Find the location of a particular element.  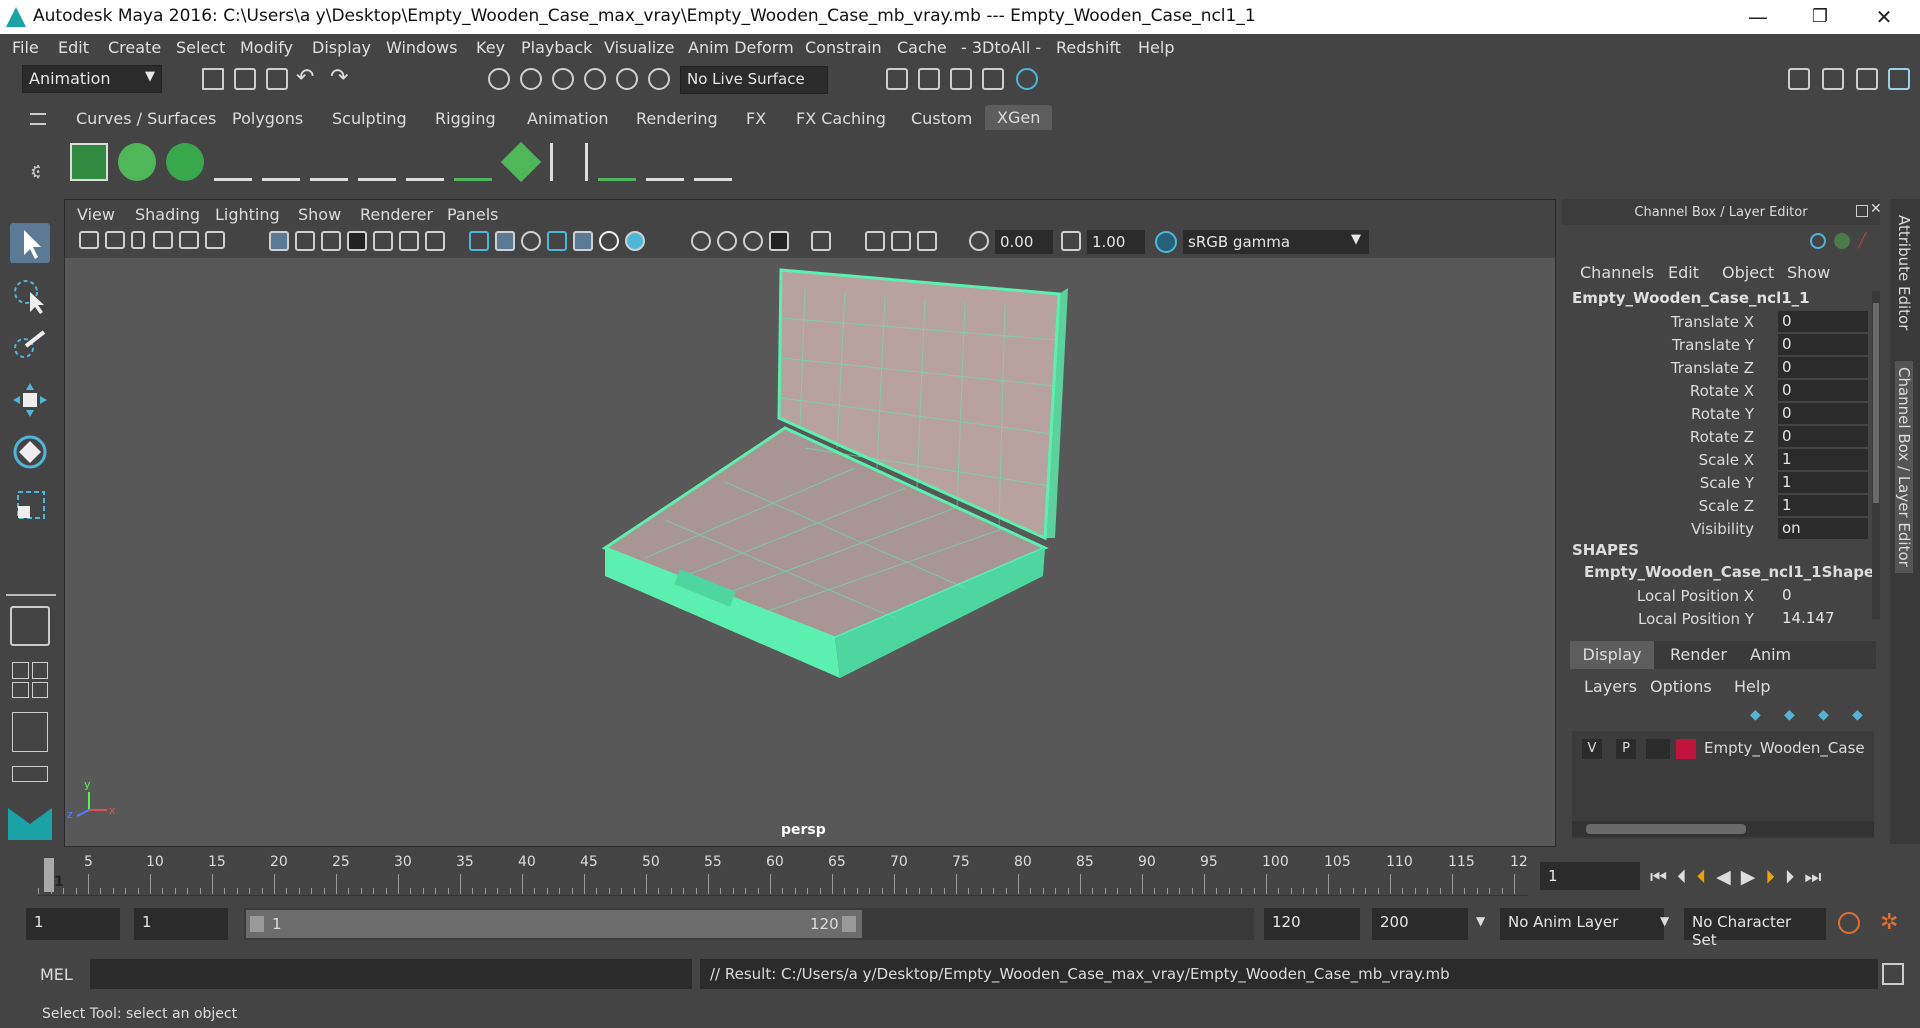

camera-select-icon is located at coordinates (89, 240).